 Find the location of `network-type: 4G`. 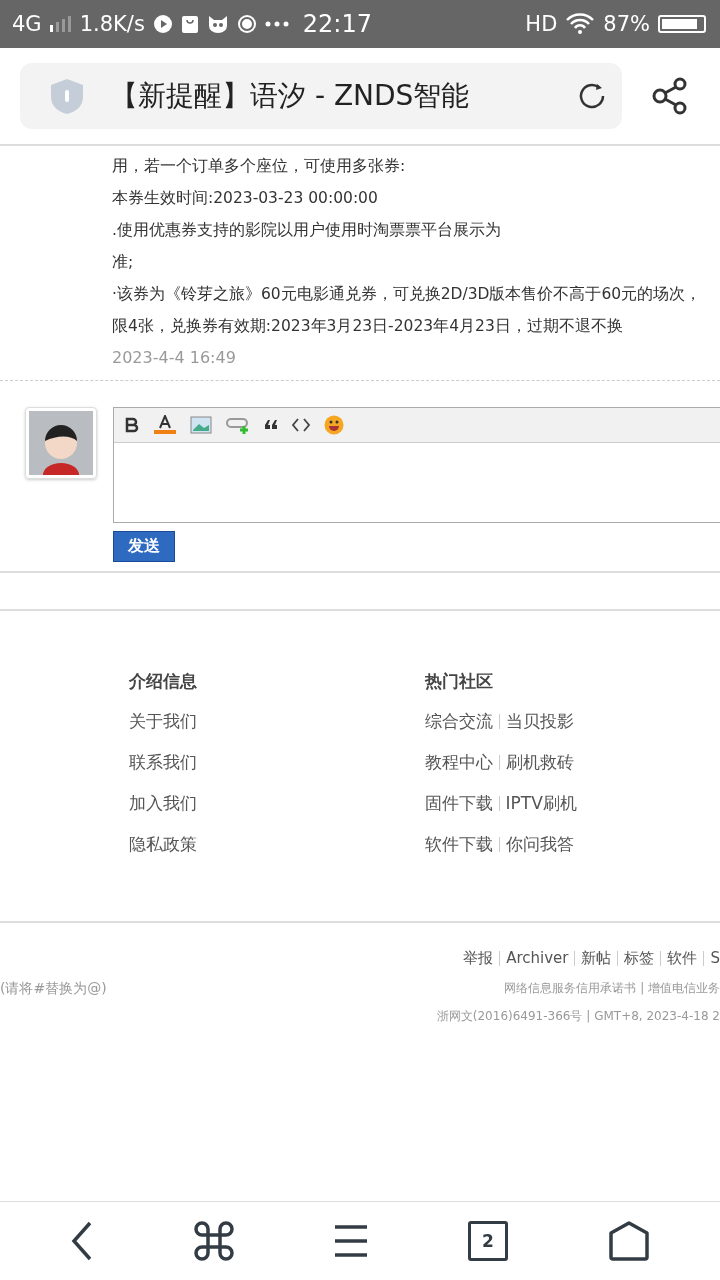

network-type: 4G is located at coordinates (27, 24).